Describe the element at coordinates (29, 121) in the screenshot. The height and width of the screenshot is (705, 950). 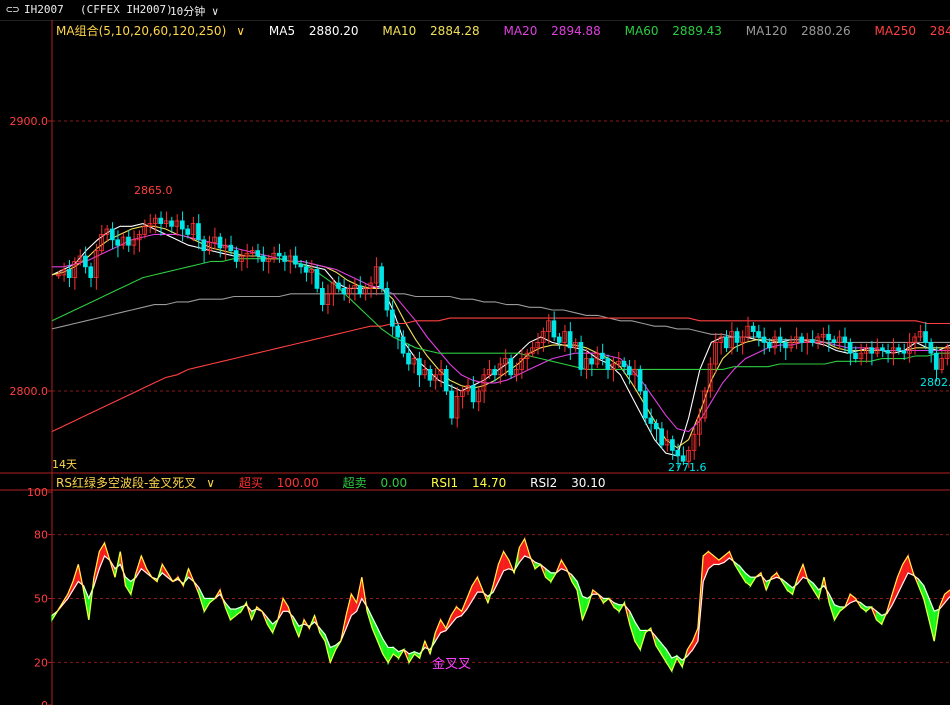
I see `price-tick-label: 2900.0` at that location.